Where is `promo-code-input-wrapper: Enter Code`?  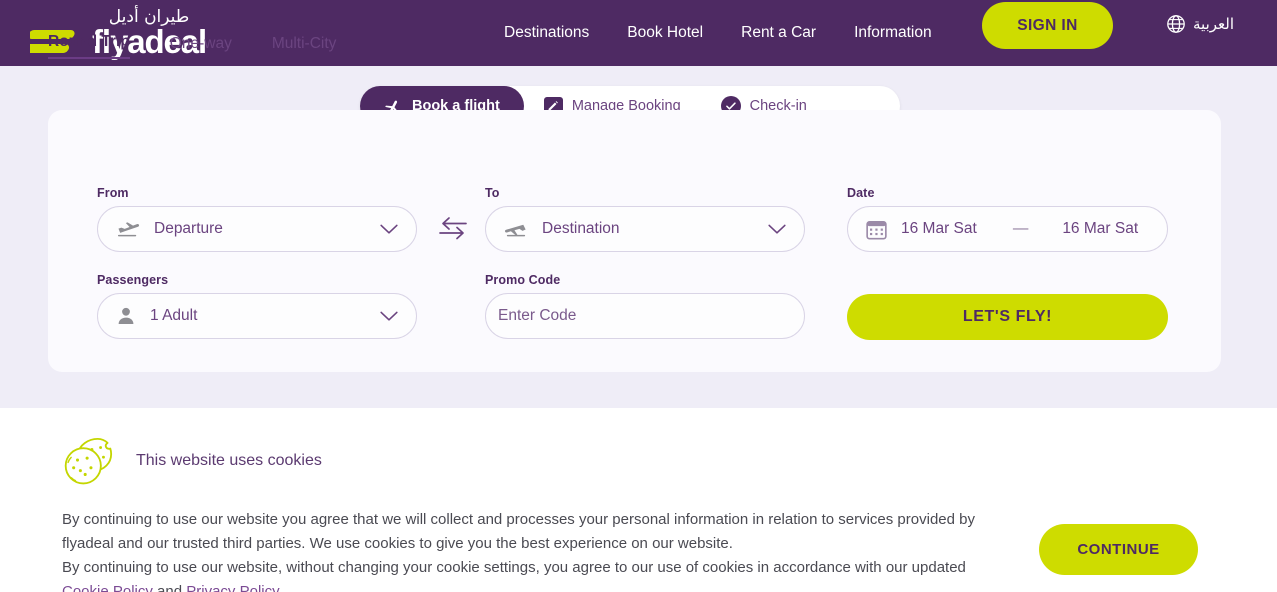
promo-code-input-wrapper: Enter Code is located at coordinates (645, 316).